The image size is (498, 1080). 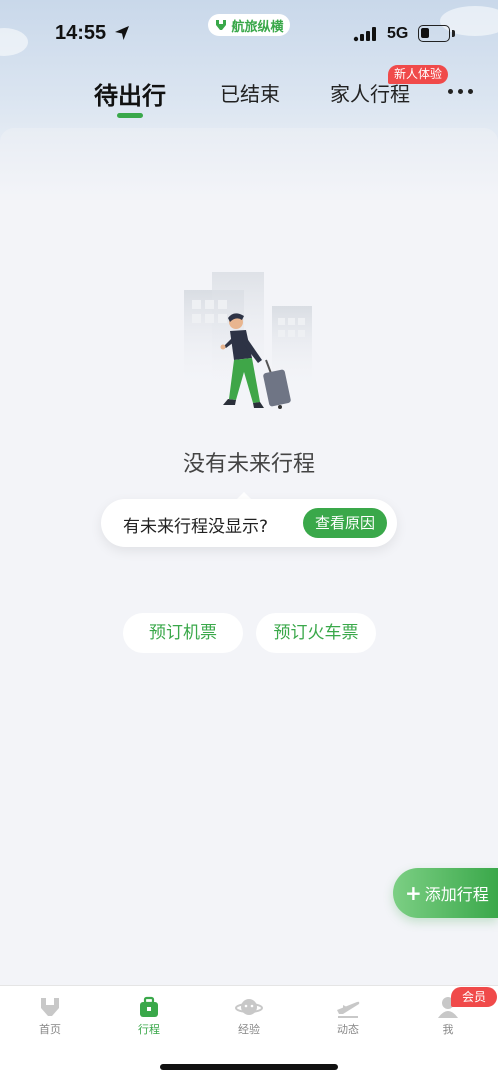 I want to click on missing-trip-hint: 有未来行程没显示? 查看原因, so click(x=249, y=523).